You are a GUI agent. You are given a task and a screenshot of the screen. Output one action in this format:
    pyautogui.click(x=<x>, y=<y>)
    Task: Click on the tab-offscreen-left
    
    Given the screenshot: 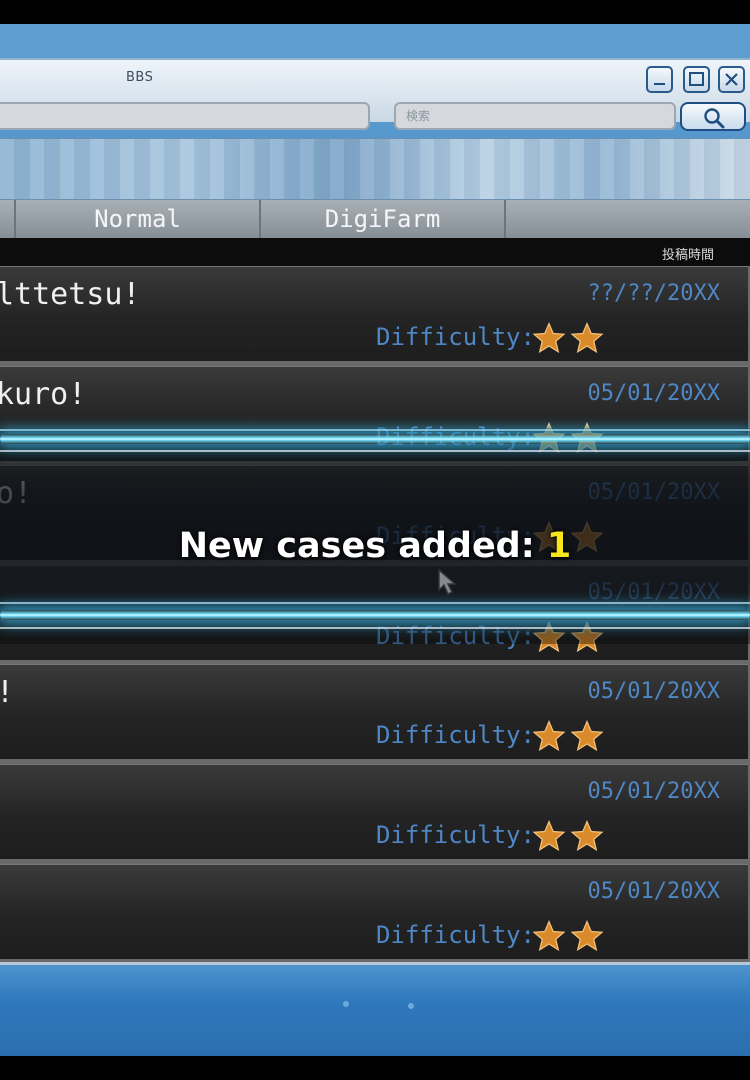 What is the action you would take?
    pyautogui.click(x=8, y=219)
    